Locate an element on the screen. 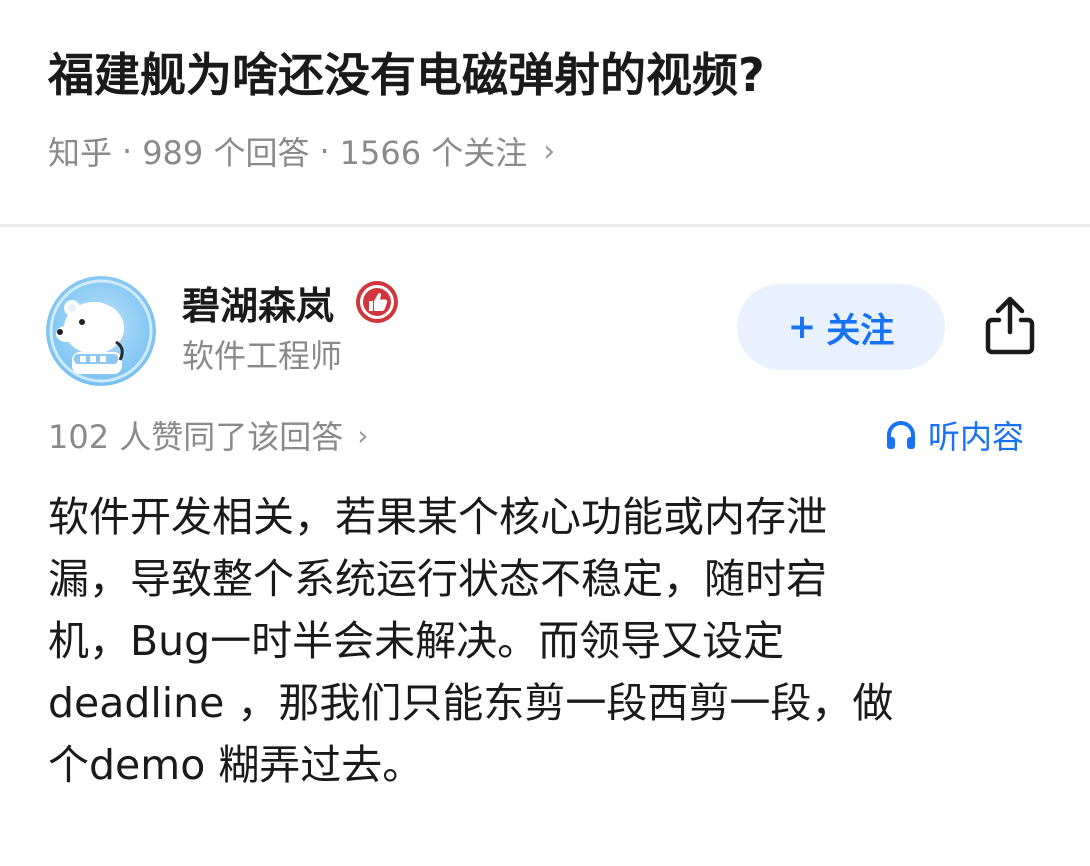 The image size is (1090, 866). follow-label: 关注 is located at coordinates (860, 330).